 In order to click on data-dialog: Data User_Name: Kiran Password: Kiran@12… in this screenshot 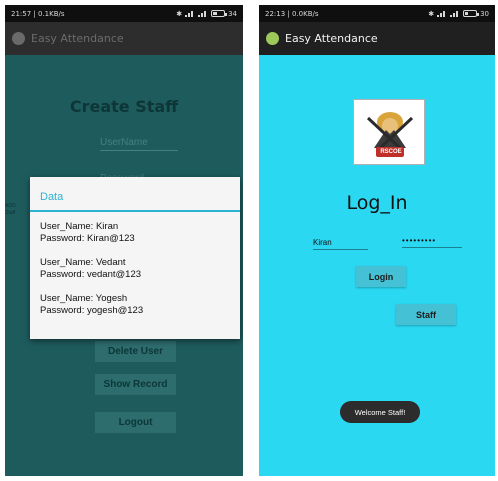, I will do `click(135, 258)`.